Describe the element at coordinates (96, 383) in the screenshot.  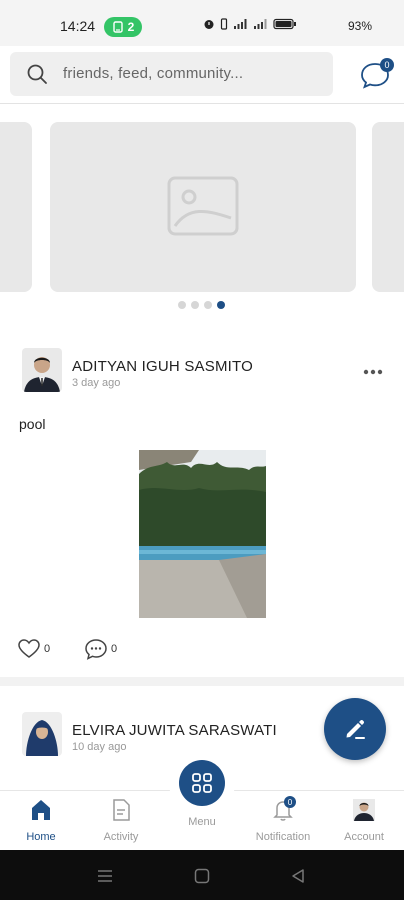
I see `post-timestamp: 3 day ago` at that location.